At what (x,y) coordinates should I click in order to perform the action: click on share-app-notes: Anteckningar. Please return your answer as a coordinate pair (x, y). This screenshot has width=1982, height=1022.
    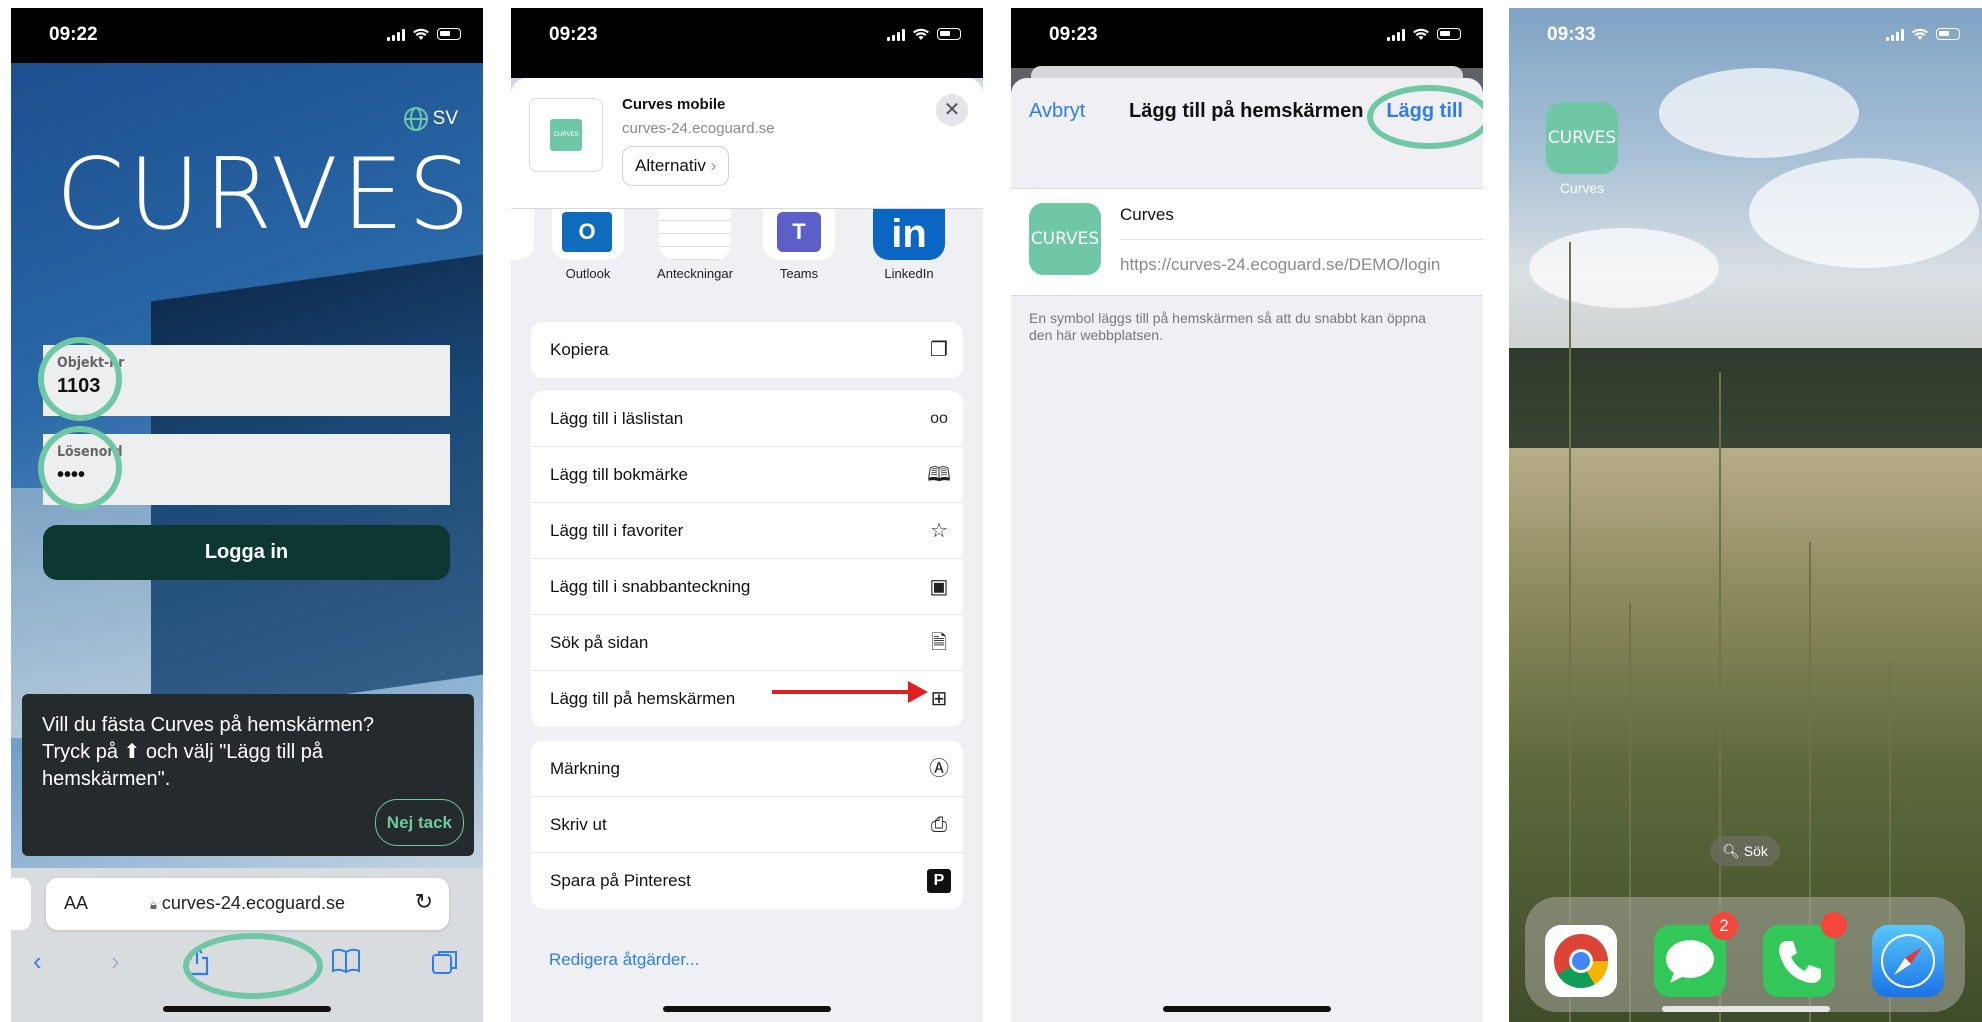
    Looking at the image, I should click on (695, 244).